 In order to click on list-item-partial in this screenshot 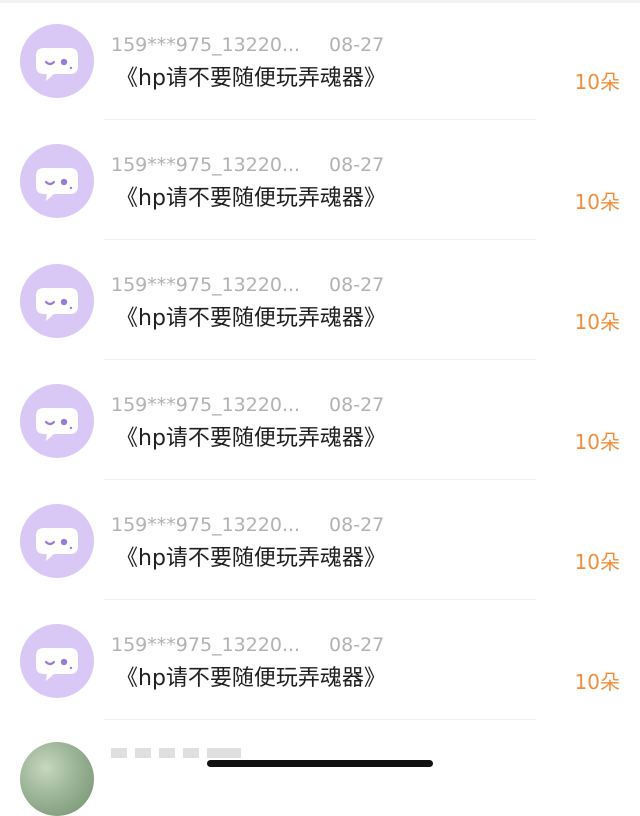, I will do `click(320, 768)`.